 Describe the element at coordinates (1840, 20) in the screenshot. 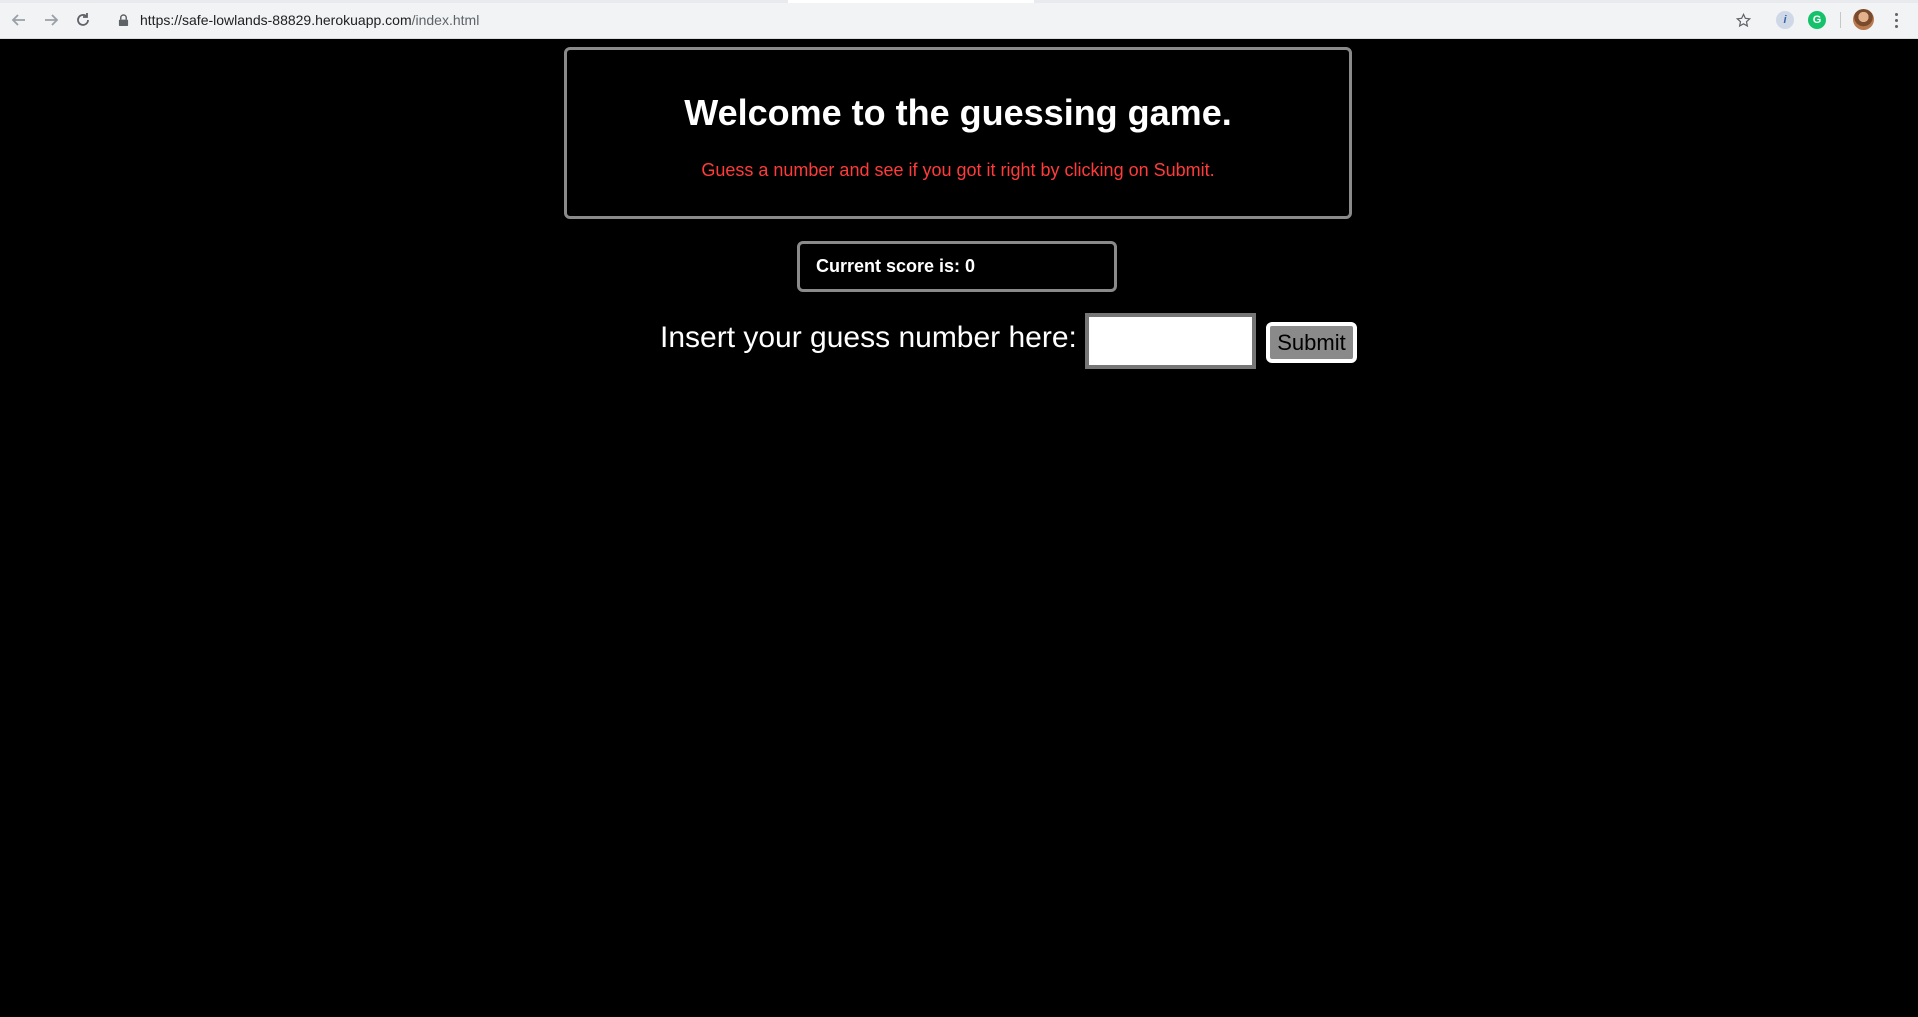

I see `toolbar-divider` at that location.